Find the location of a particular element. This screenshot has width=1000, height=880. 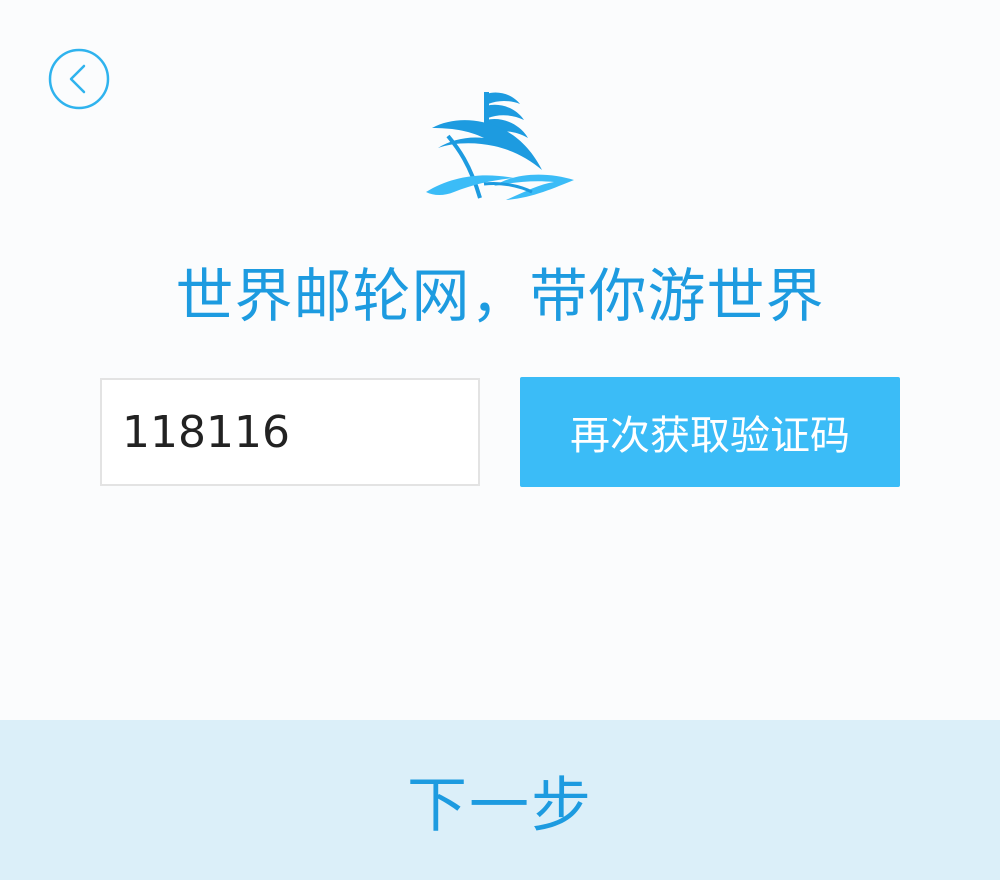

chevron-left-circle-icon is located at coordinates (79, 79).